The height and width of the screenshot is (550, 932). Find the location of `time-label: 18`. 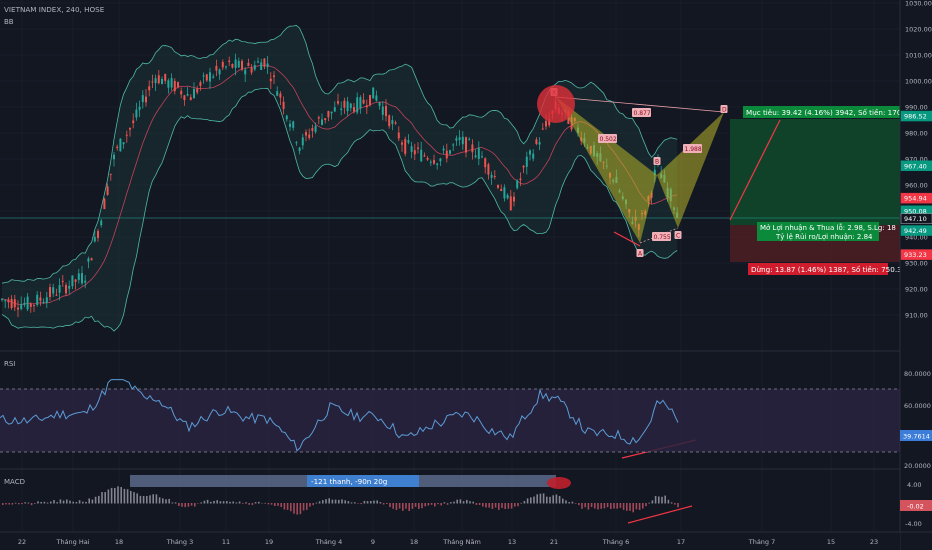

time-label: 18 is located at coordinates (119, 542).